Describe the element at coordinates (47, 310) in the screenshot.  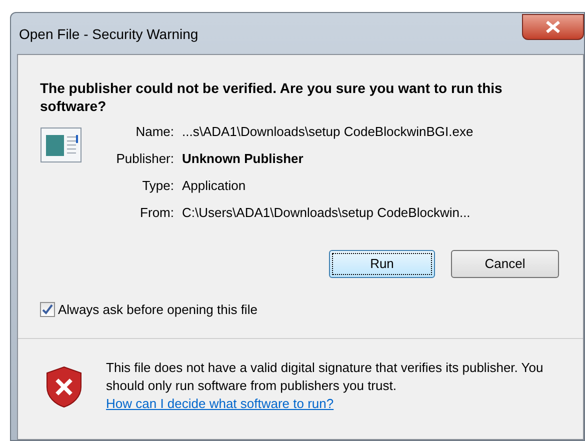
I see `checkbox` at that location.